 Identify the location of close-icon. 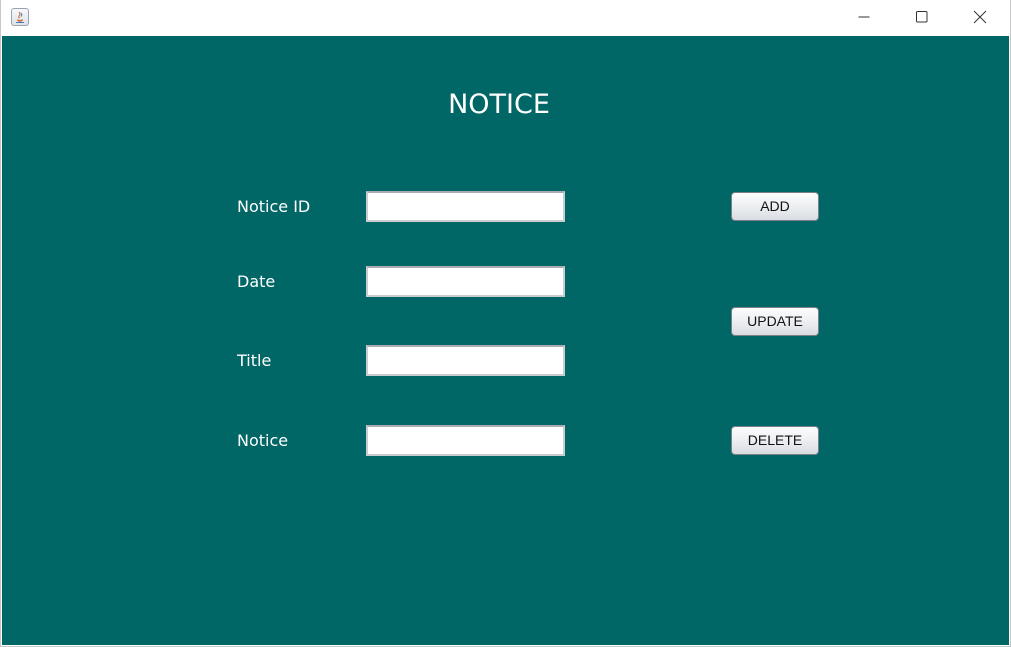
(980, 17).